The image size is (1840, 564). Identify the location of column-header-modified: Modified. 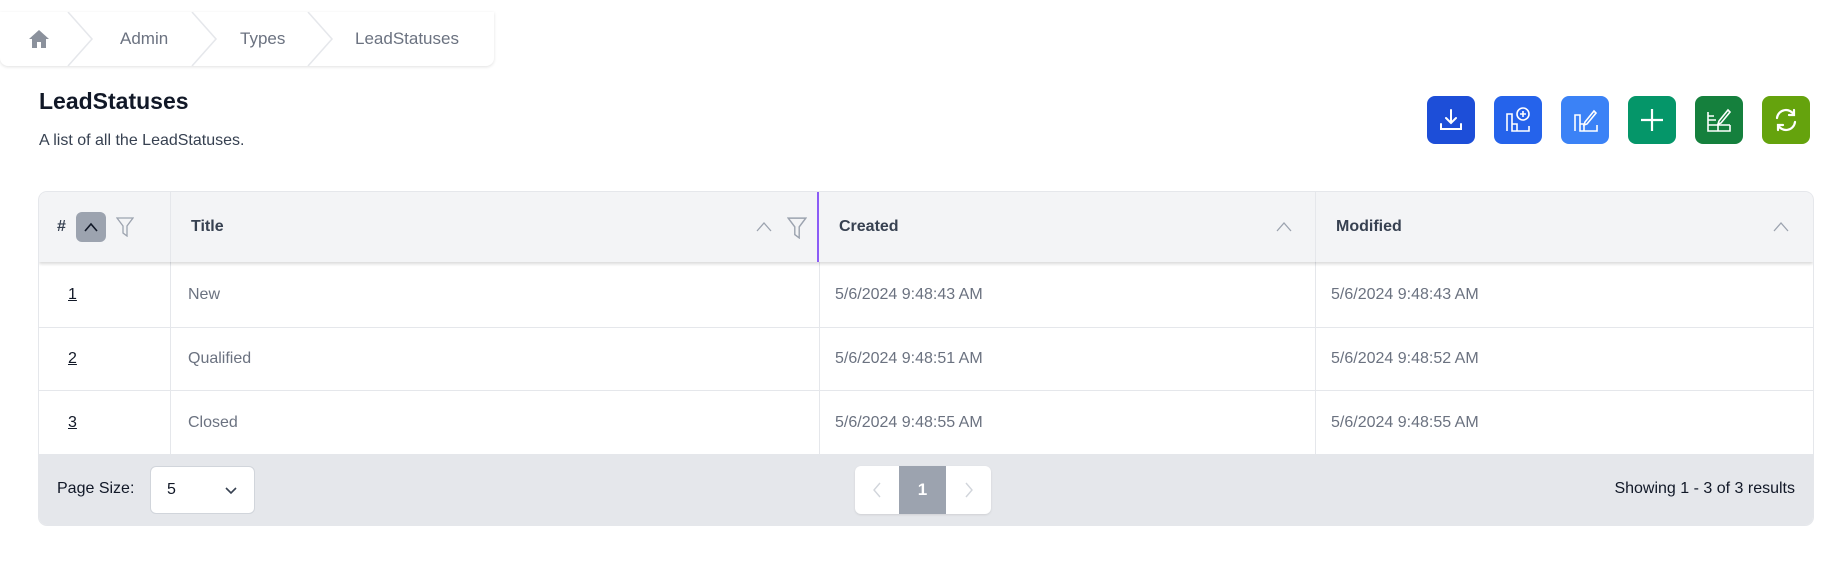
(1564, 227).